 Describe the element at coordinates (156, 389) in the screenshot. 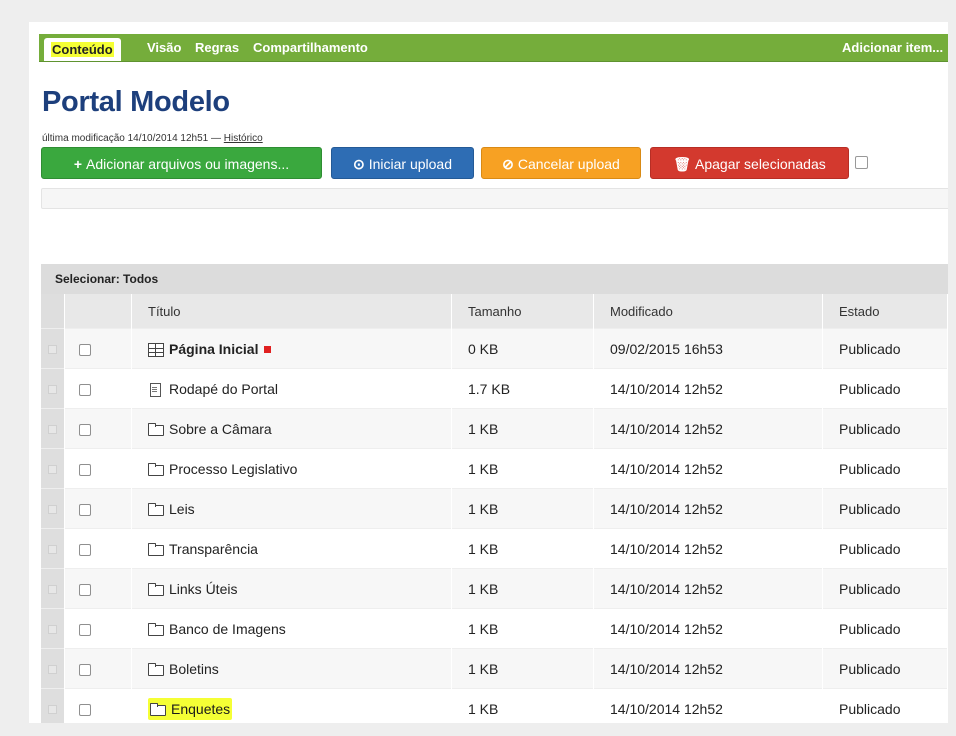

I see `page-icon` at that location.